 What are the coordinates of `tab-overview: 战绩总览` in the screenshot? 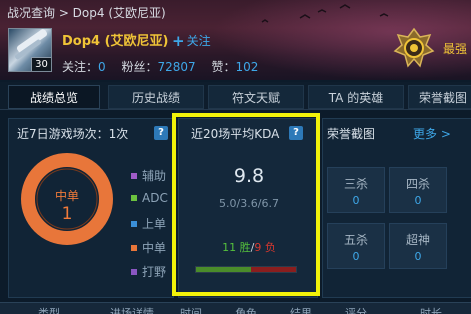 It's located at (54, 97).